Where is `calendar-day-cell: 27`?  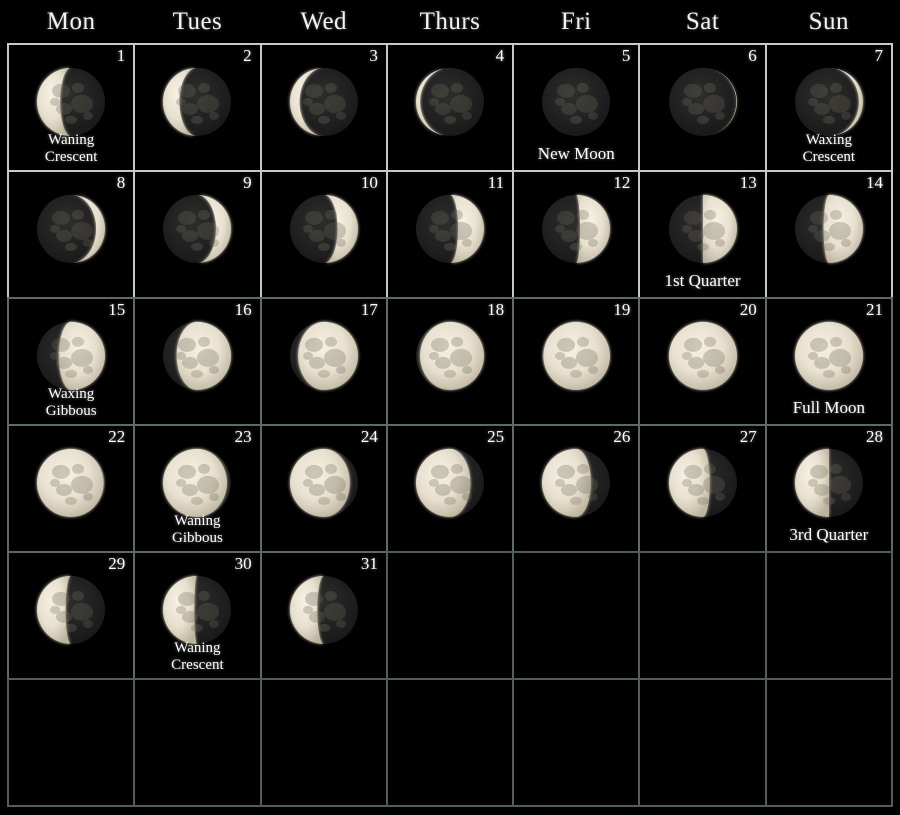
calendar-day-cell: 27 is located at coordinates (702, 488).